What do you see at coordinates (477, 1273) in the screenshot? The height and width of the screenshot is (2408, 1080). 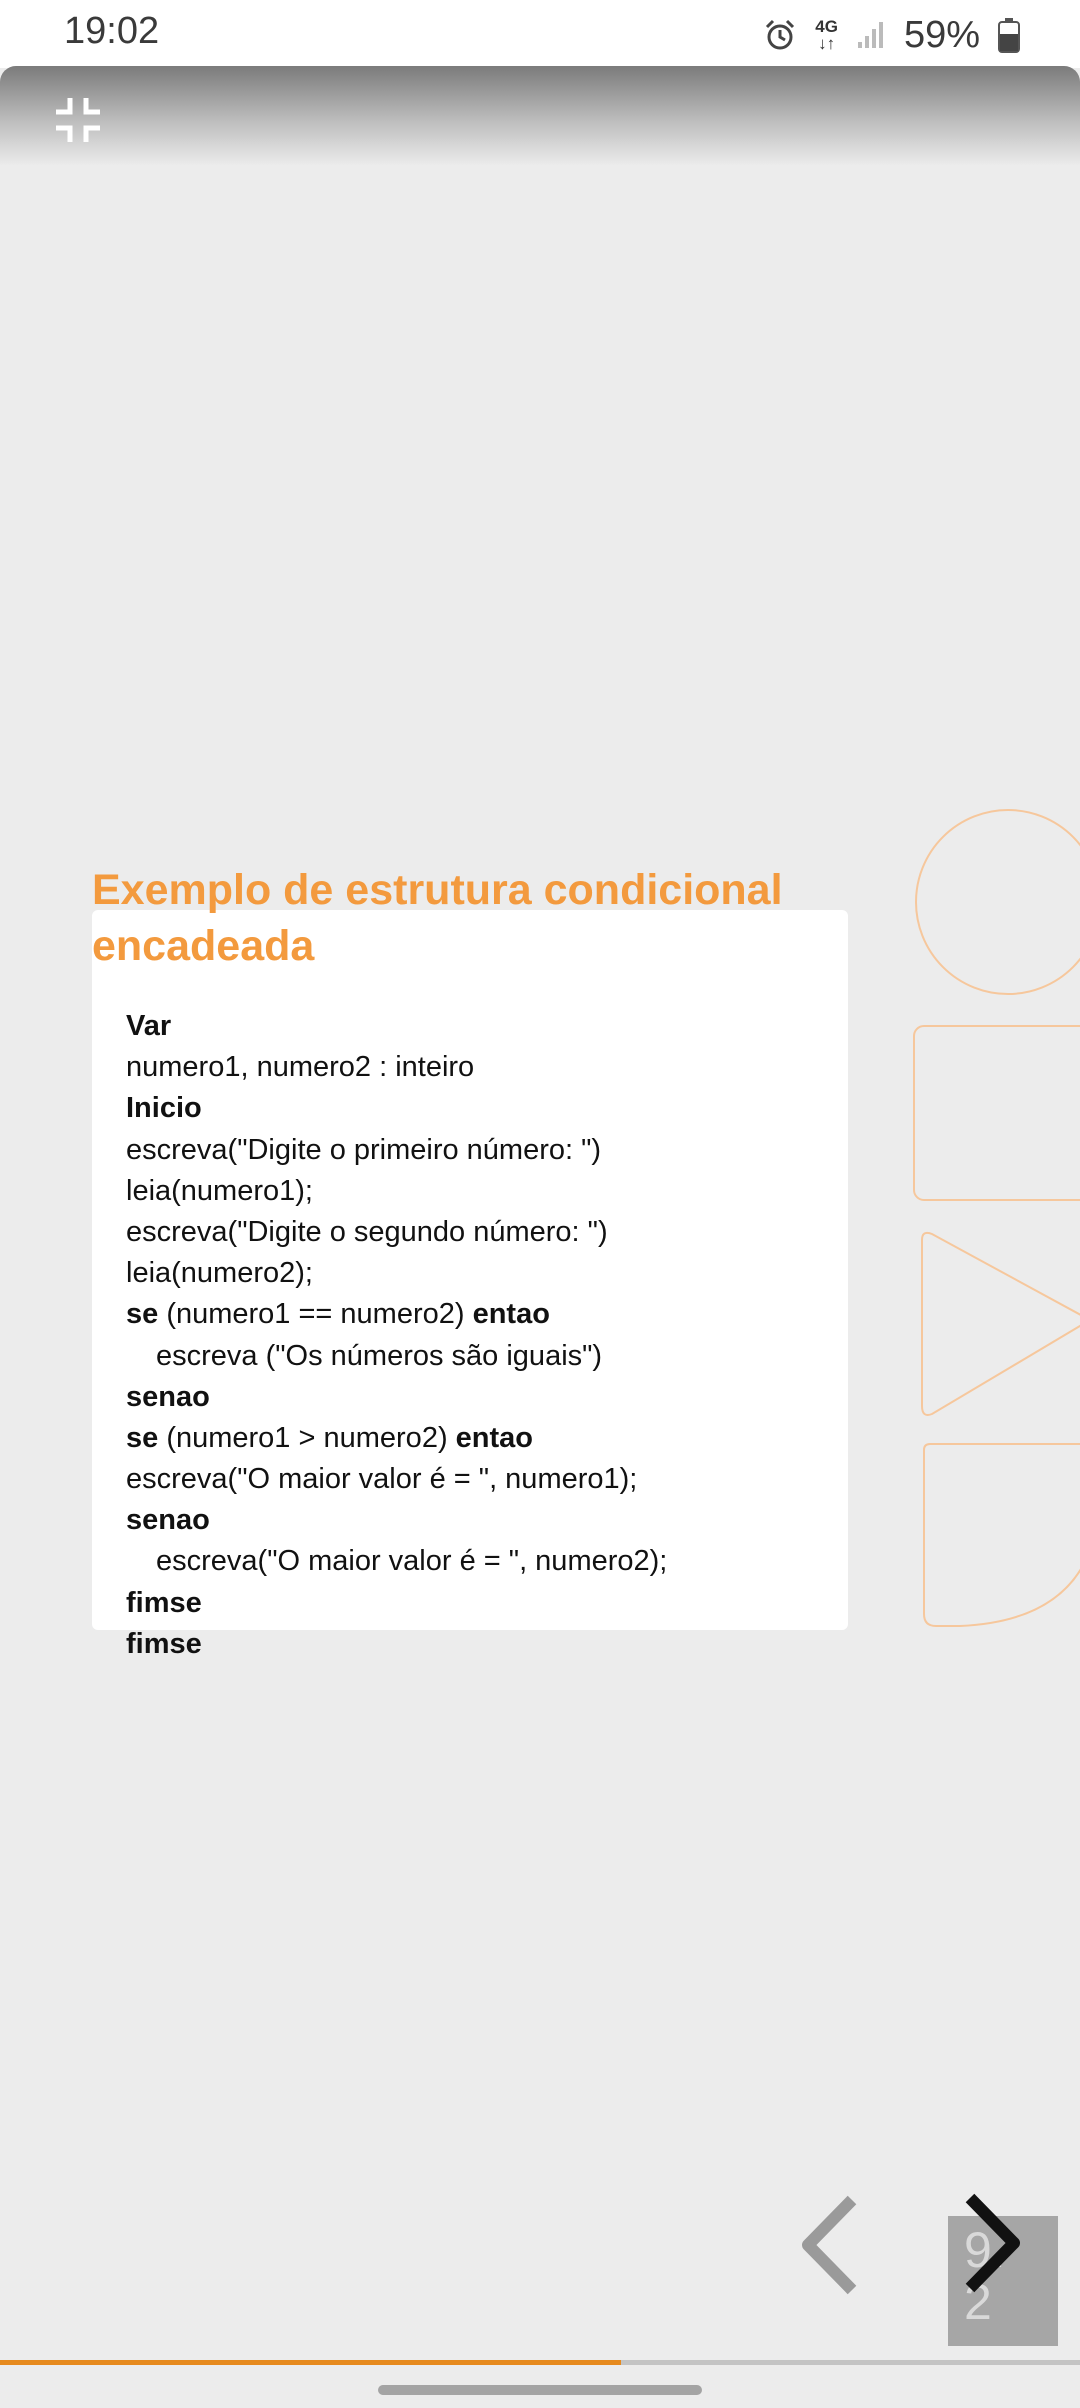 I see `code-line: leia(numero2);` at bounding box center [477, 1273].